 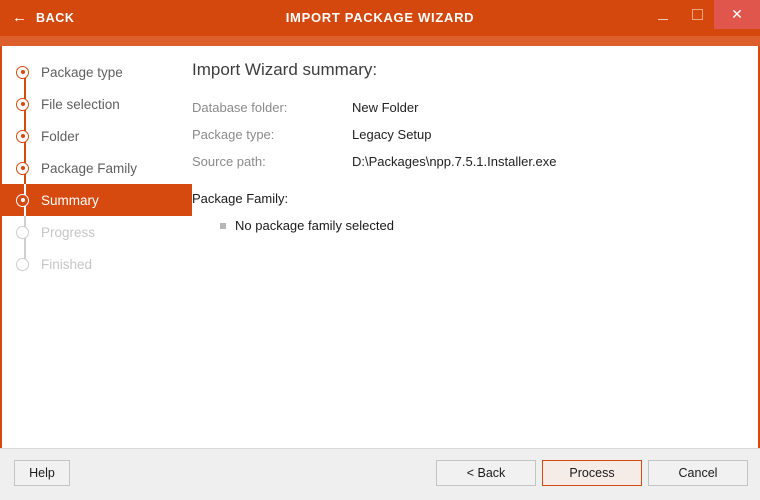 I want to click on help-button: Help, so click(x=42, y=473).